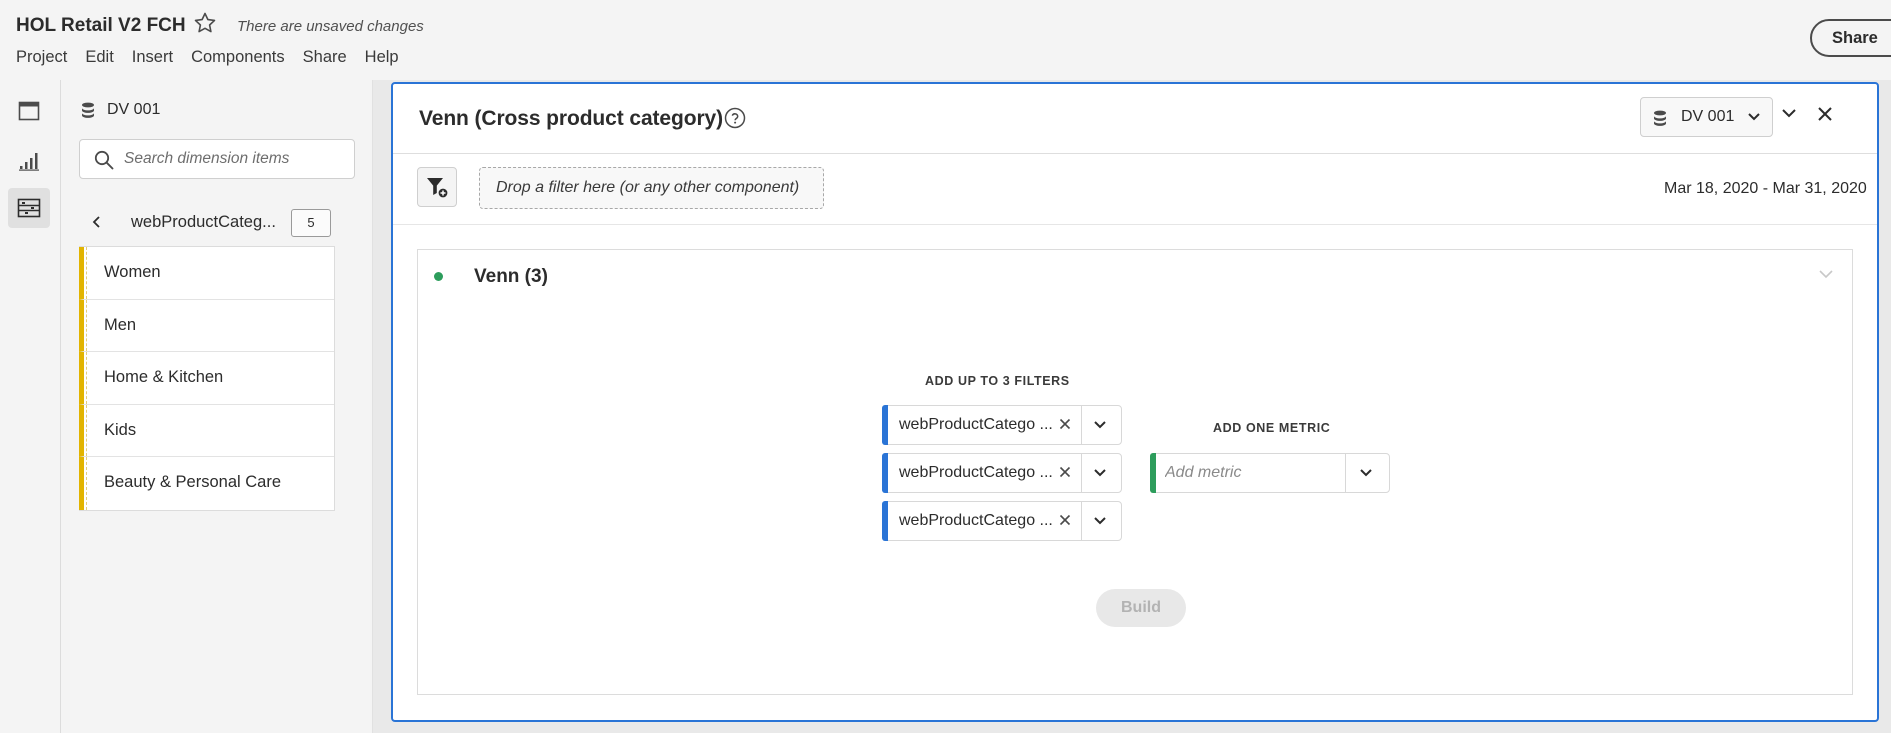 The height and width of the screenshot is (733, 1891). Describe the element at coordinates (104, 160) in the screenshot. I see `search-icon` at that location.